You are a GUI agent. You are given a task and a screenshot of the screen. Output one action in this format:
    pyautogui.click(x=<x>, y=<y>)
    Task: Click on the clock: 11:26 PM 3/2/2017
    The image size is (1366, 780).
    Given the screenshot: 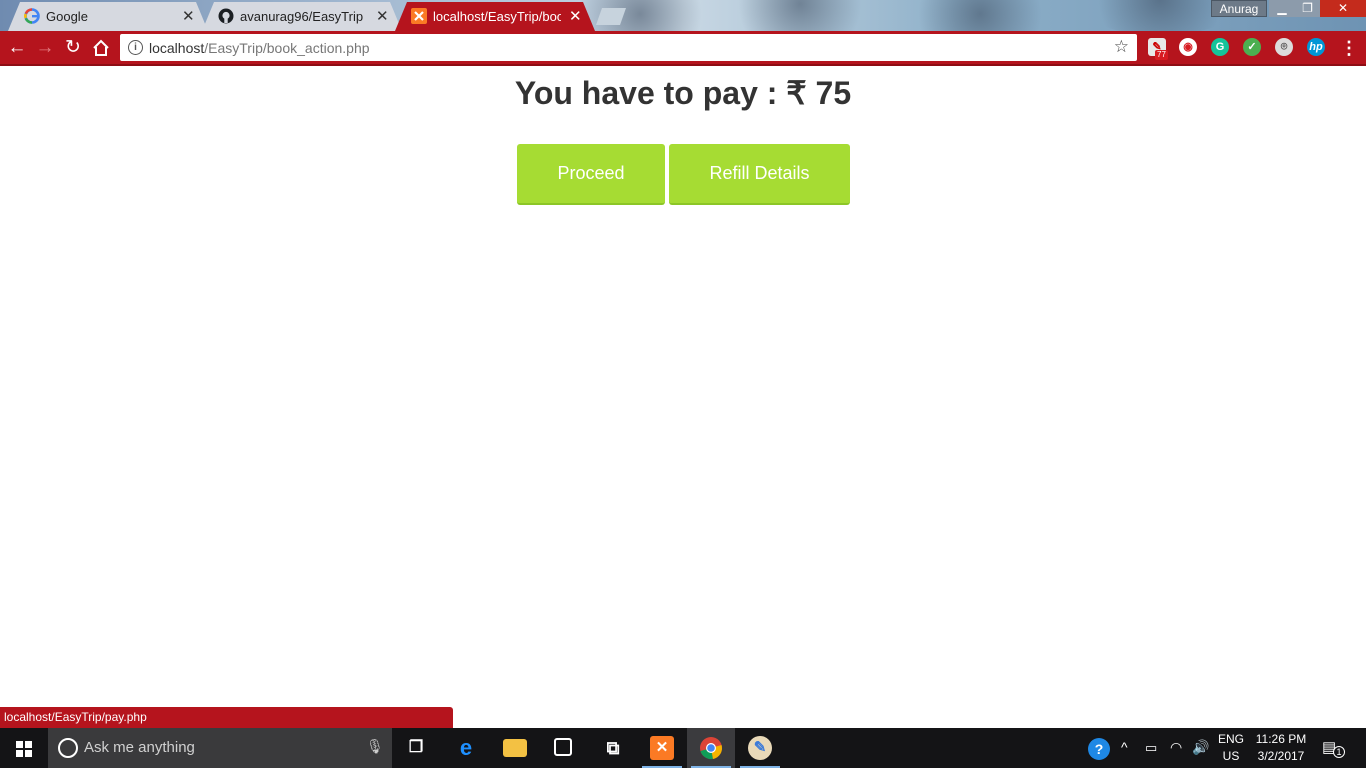 What is the action you would take?
    pyautogui.click(x=1281, y=748)
    